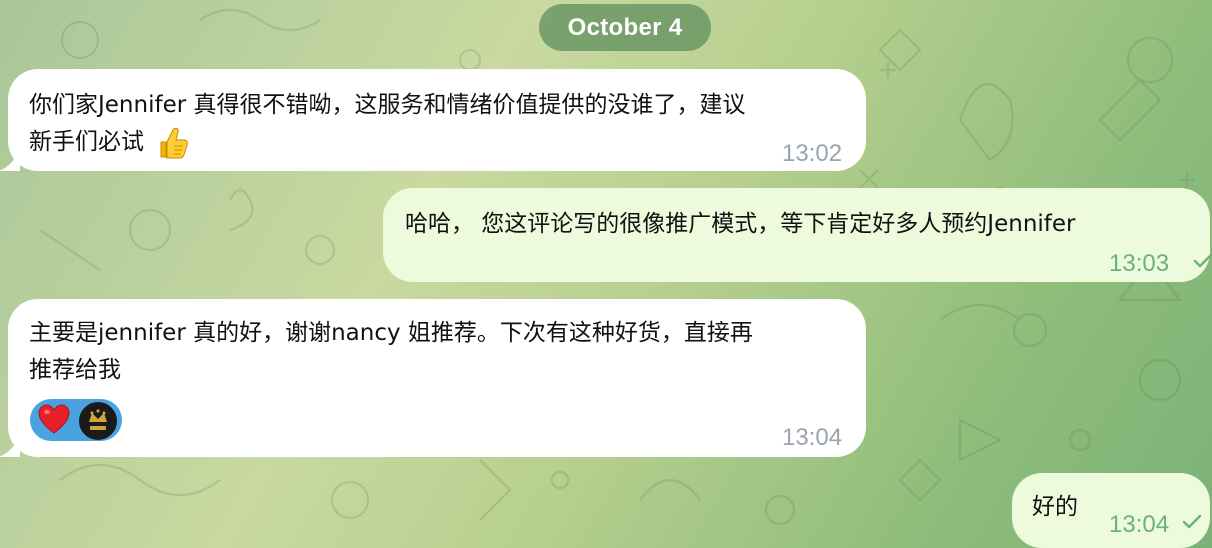  What do you see at coordinates (1111, 510) in the screenshot?
I see `message-bubble-outgoing: 好的 13:04` at bounding box center [1111, 510].